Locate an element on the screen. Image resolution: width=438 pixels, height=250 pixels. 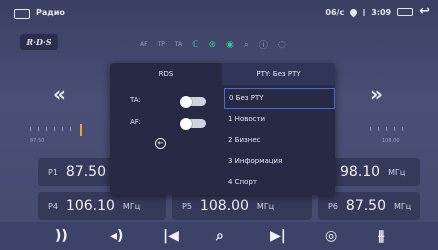
preset-p5: P5 108.00 МГц is located at coordinates (242, 206).